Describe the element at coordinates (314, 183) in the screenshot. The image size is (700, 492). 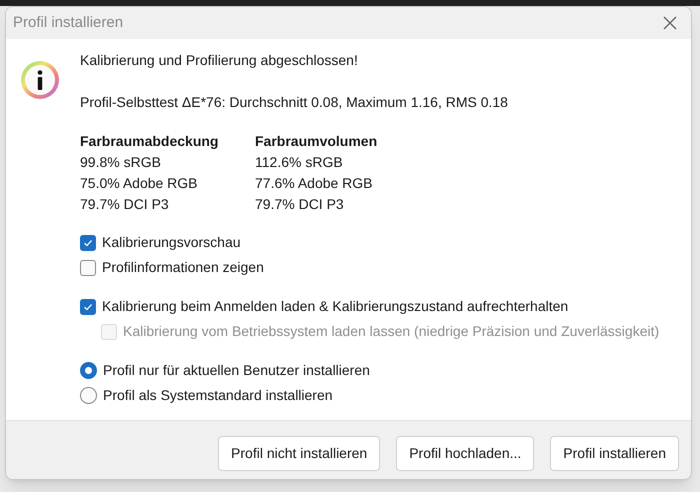
I see `gamut-value: 77.6% Adobe RGB` at that location.